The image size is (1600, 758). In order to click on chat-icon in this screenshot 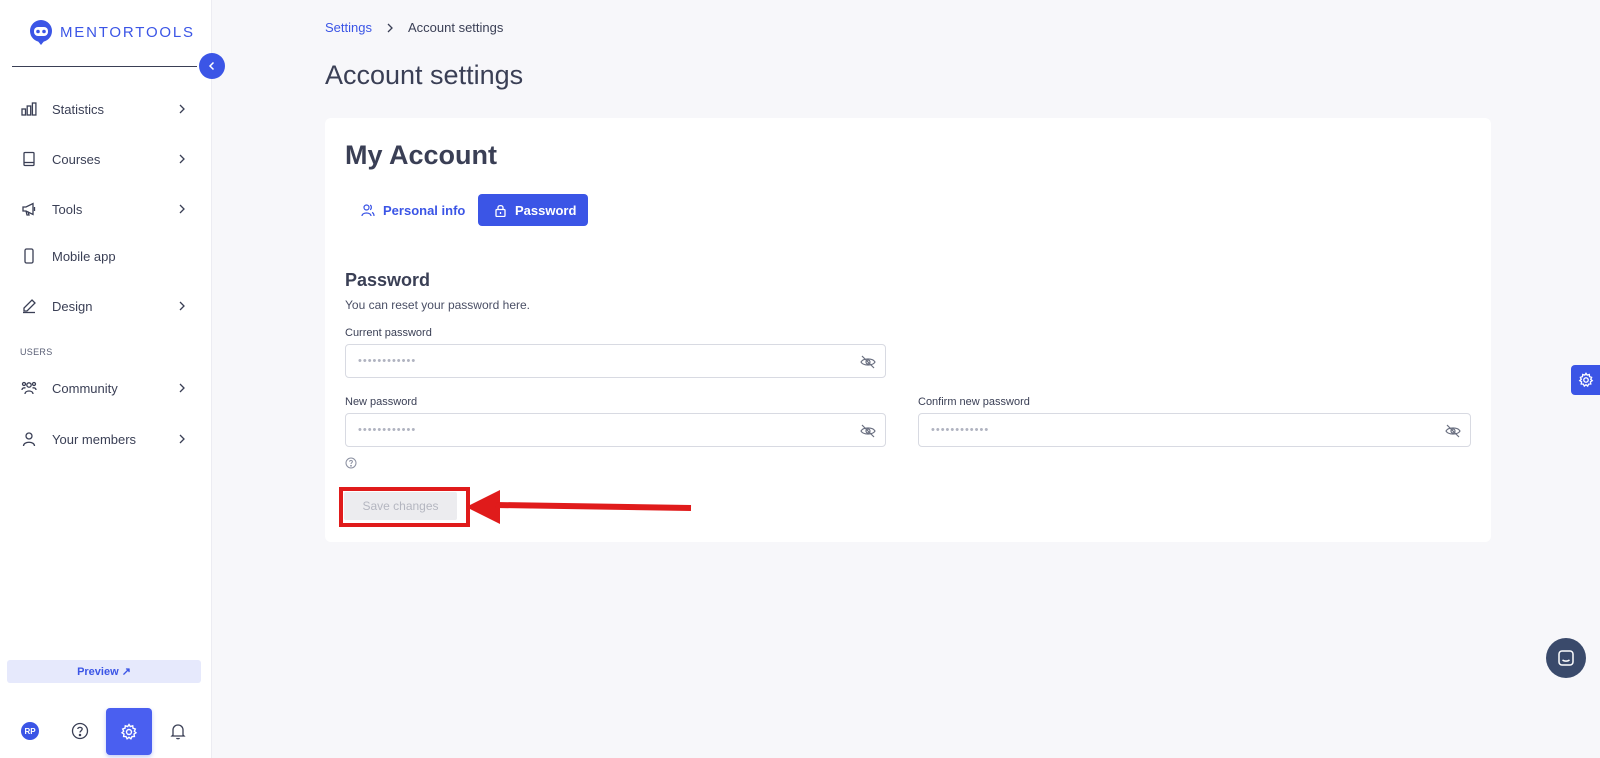, I will do `click(1566, 658)`.